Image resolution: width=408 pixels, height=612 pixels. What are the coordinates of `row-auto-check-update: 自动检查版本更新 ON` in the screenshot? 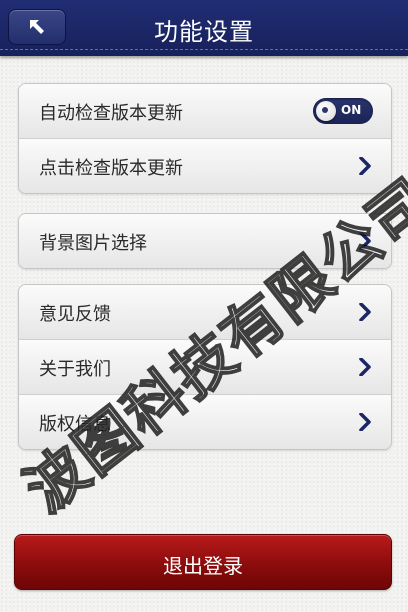 It's located at (205, 111).